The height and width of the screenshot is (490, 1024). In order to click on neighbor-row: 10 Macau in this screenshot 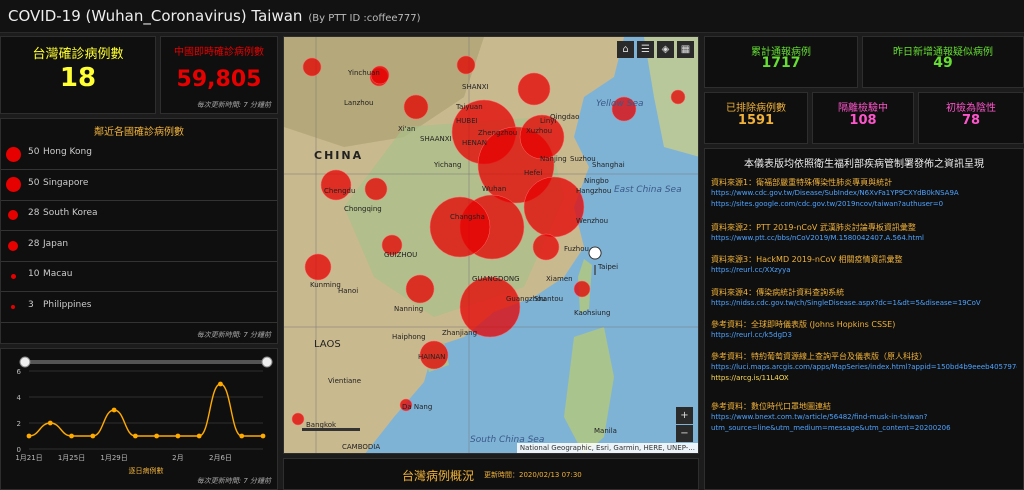, I will do `click(139, 276)`.